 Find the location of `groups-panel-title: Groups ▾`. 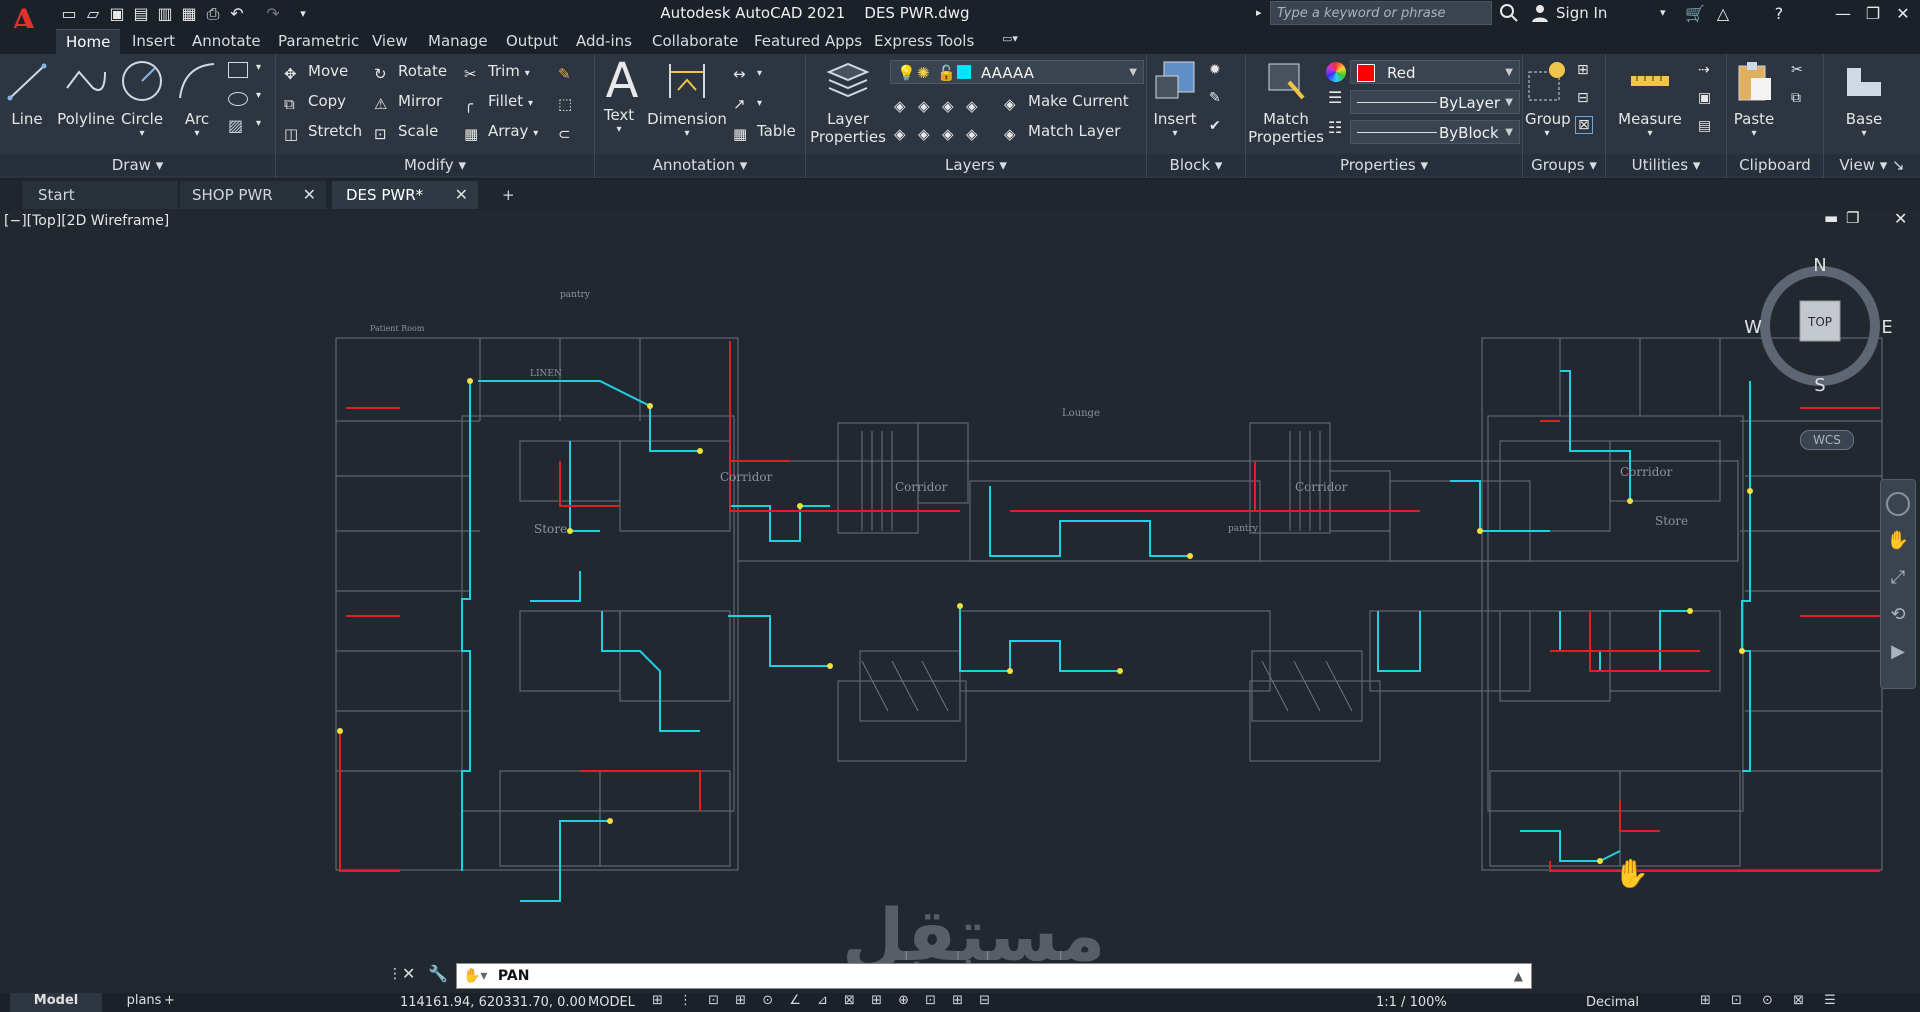

groups-panel-title: Groups ▾ is located at coordinates (1564, 165).